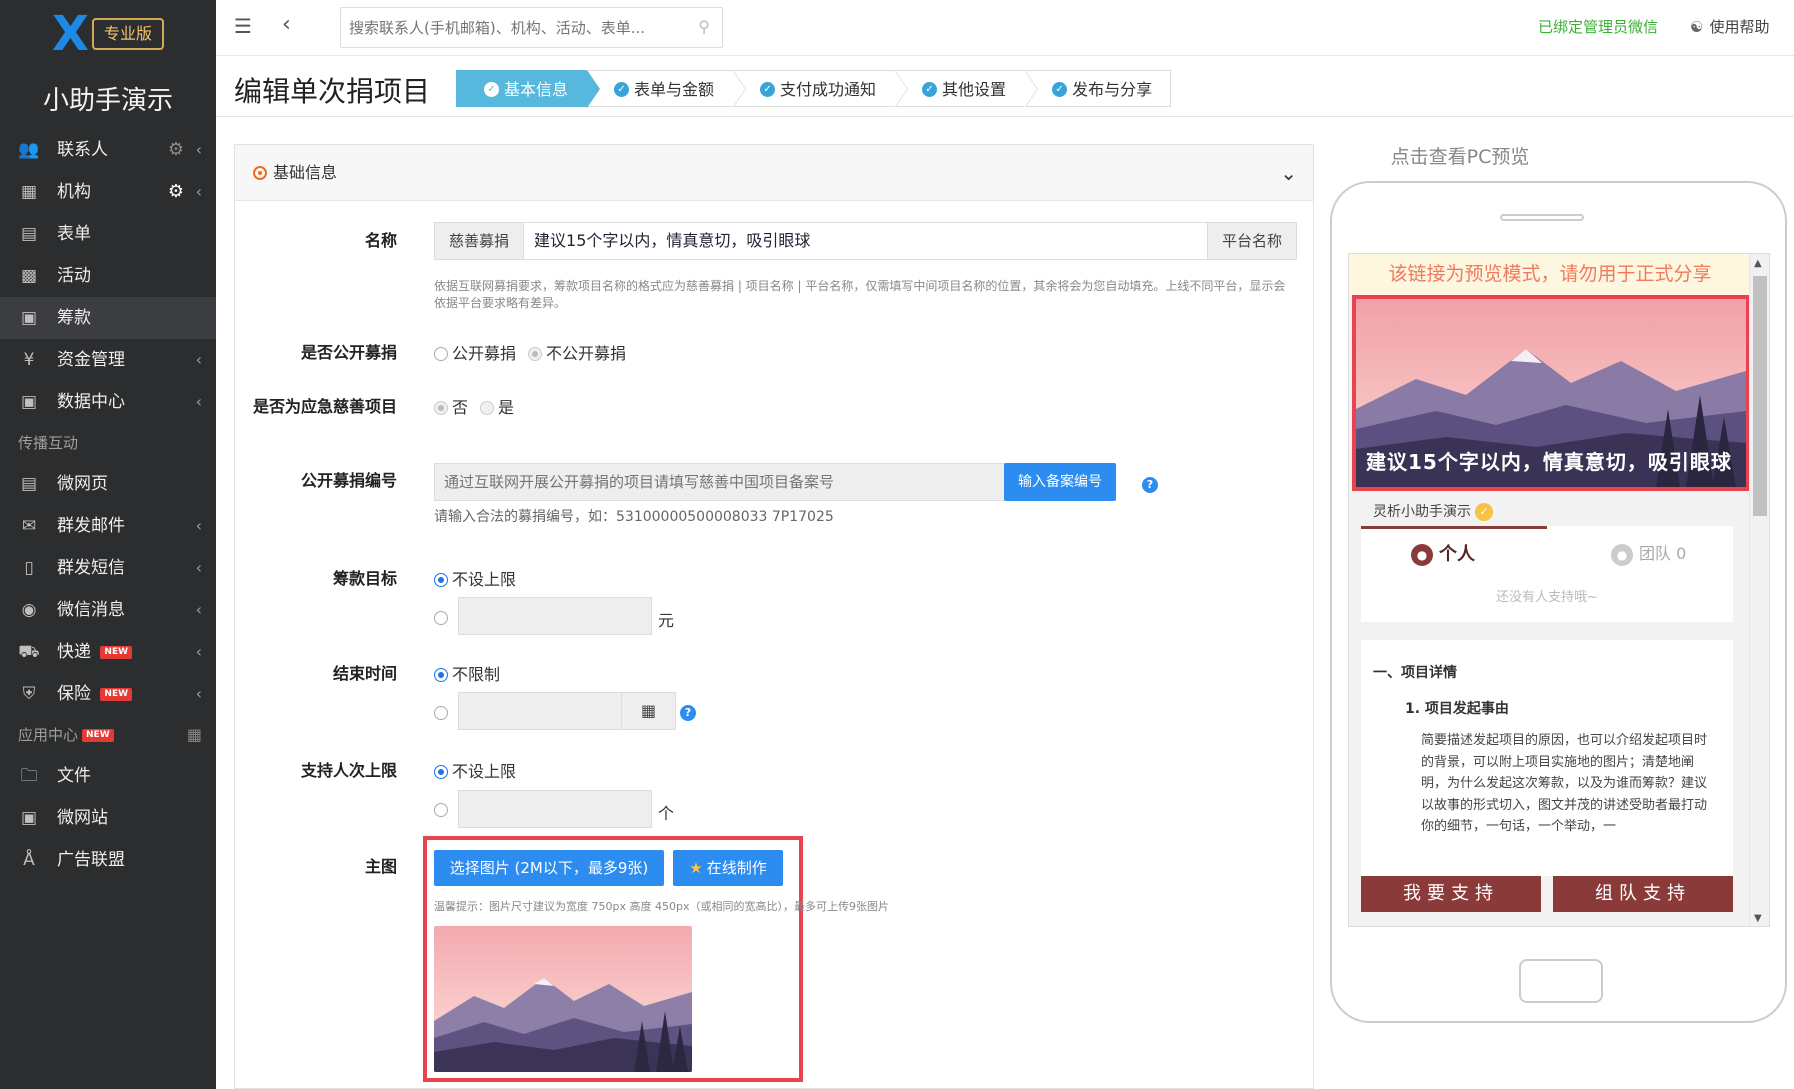  I want to click on main-image-thumbnail, so click(563, 999).